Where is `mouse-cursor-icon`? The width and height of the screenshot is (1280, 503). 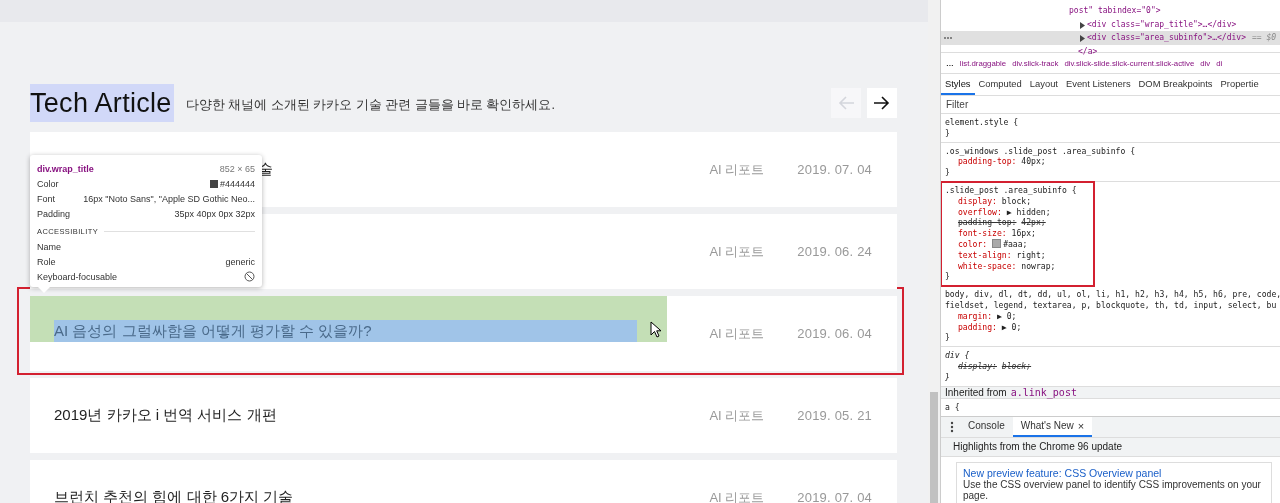 mouse-cursor-icon is located at coordinates (656, 329).